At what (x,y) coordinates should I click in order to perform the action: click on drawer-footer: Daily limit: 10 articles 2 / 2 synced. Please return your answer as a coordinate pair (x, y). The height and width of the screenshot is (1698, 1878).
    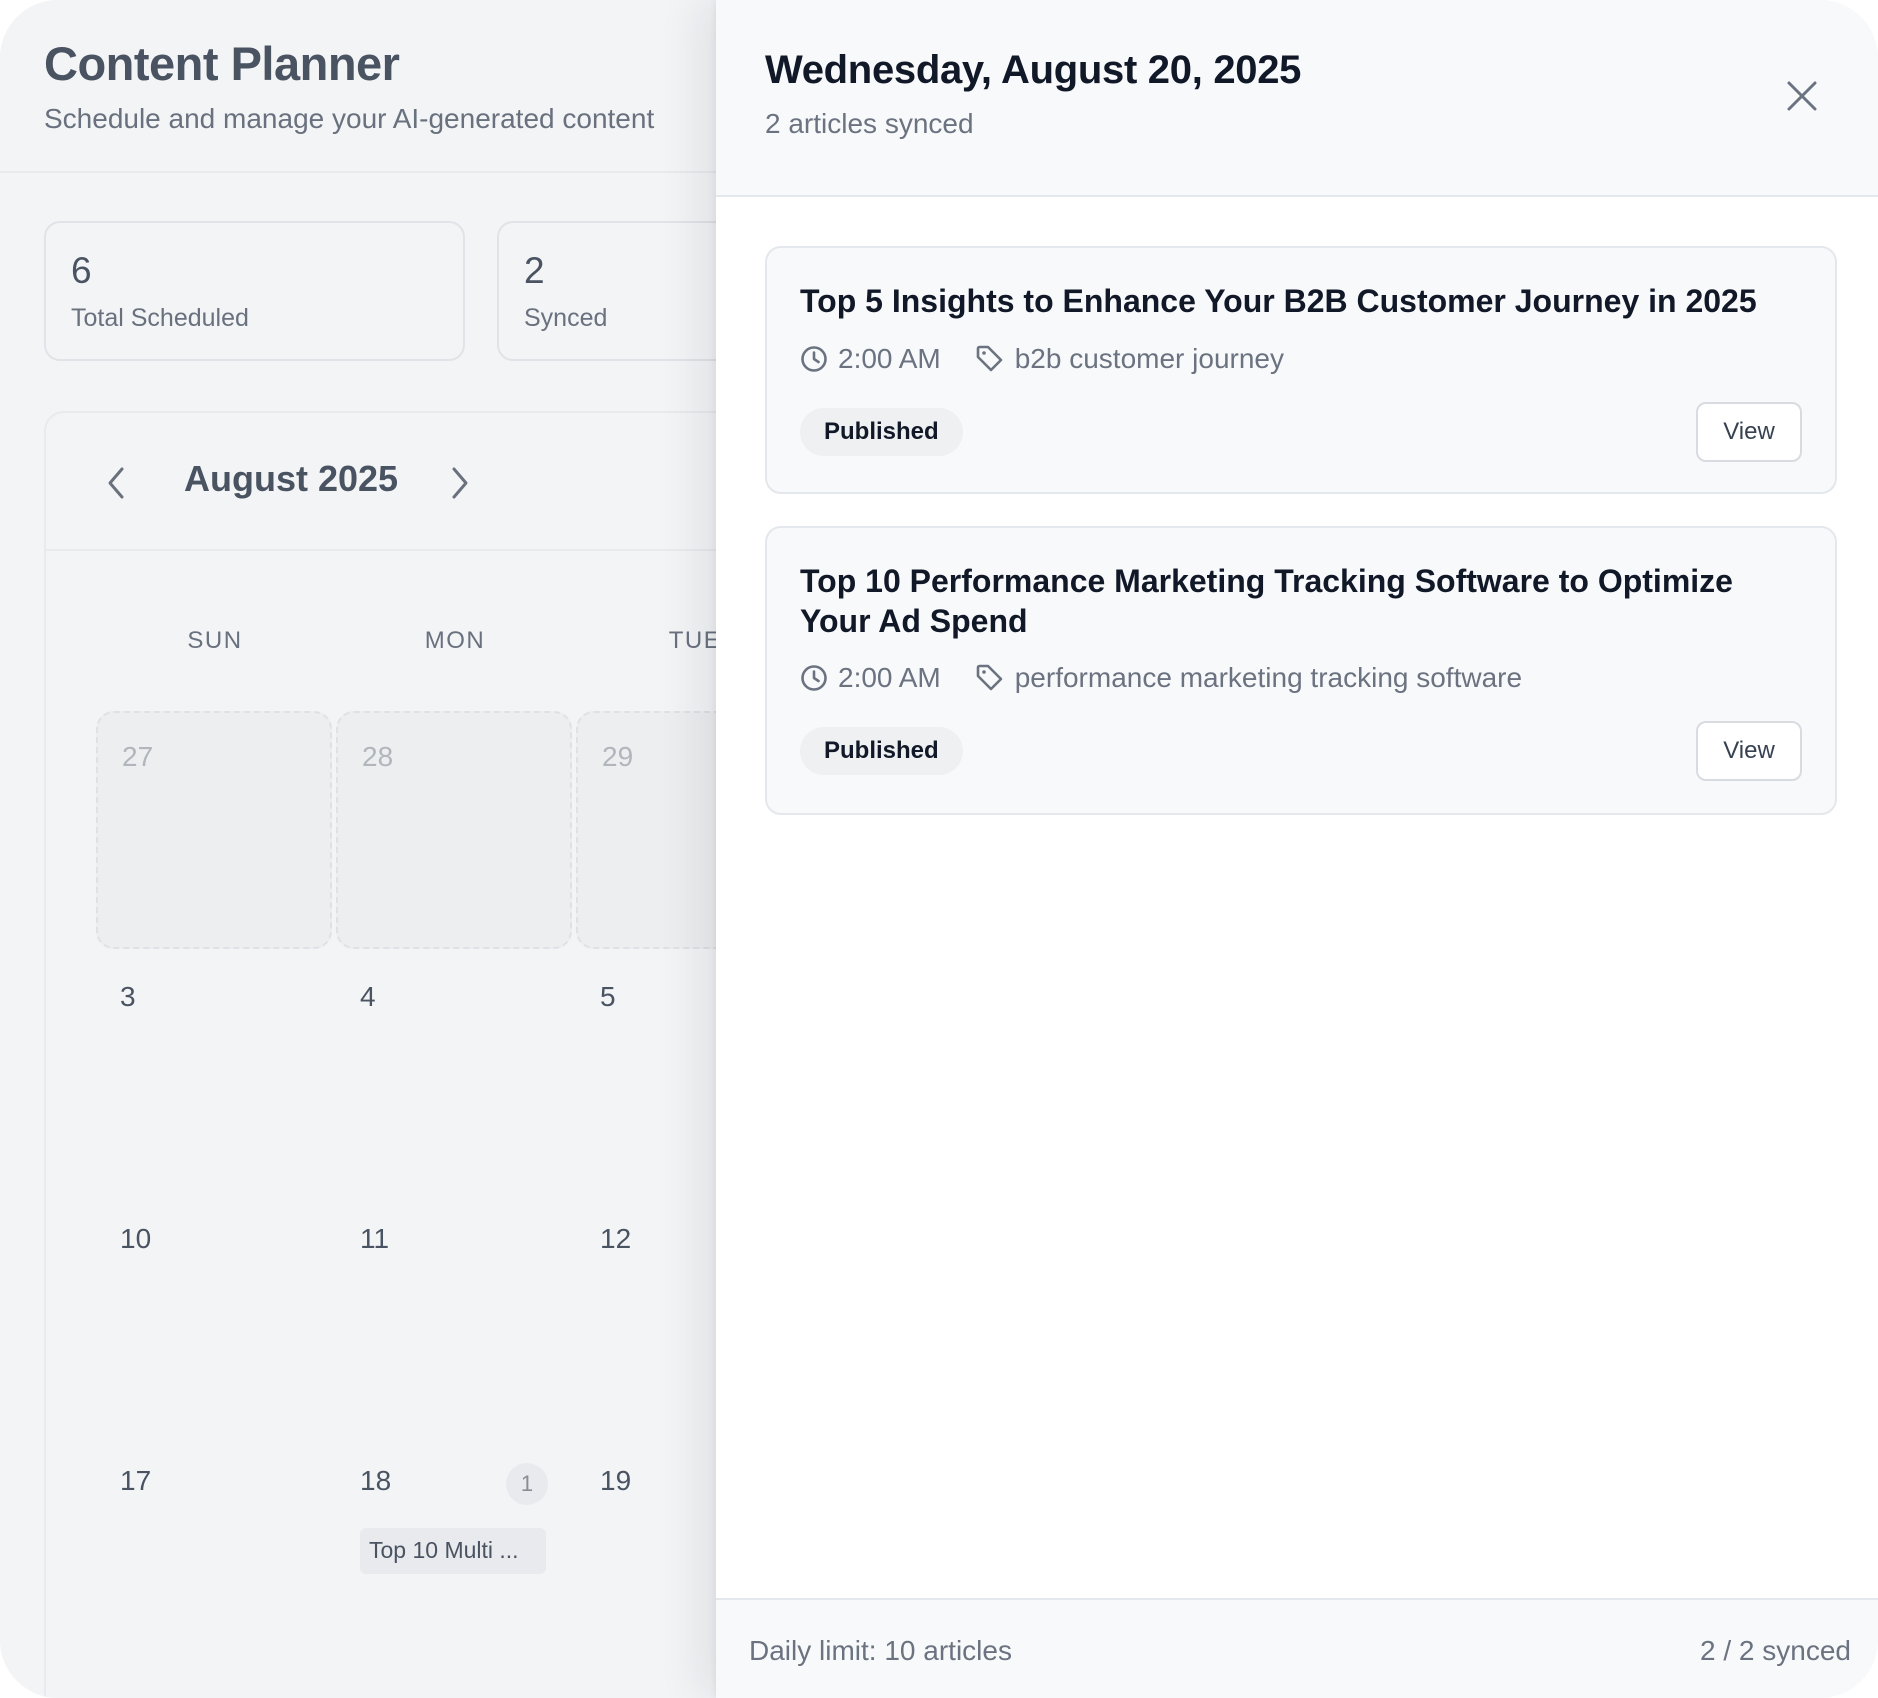
    Looking at the image, I should click on (1297, 1648).